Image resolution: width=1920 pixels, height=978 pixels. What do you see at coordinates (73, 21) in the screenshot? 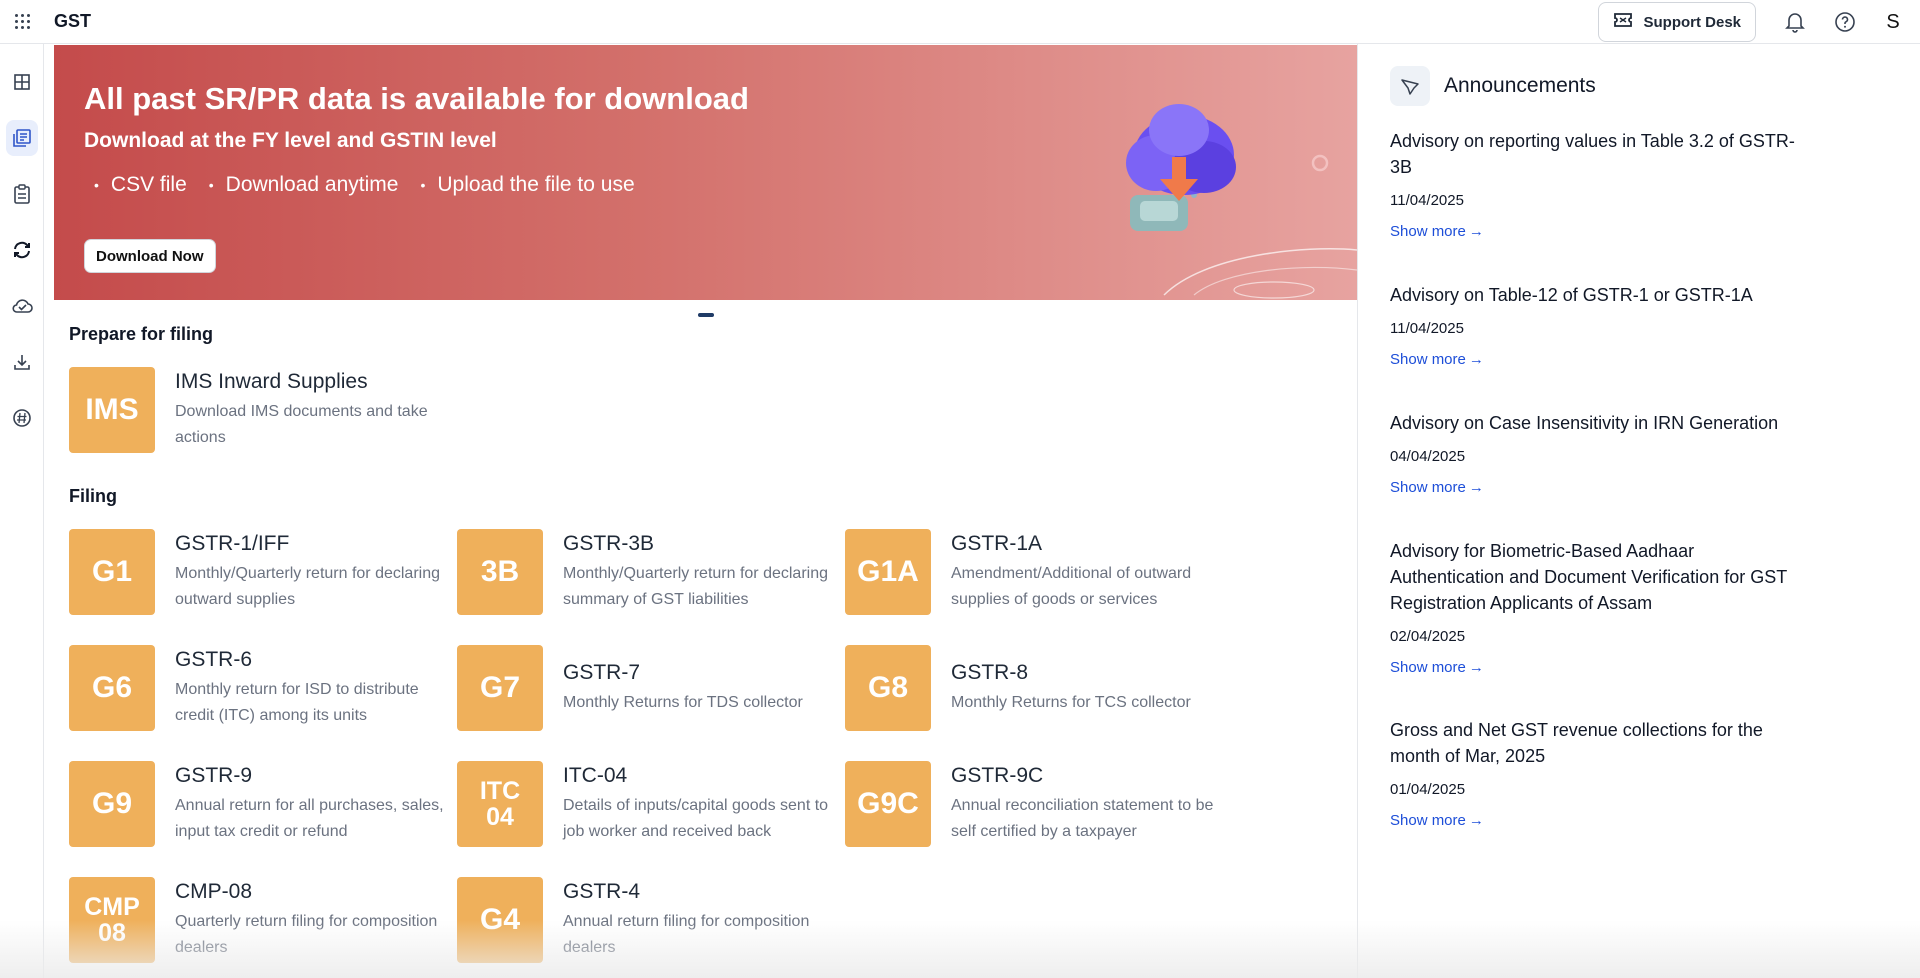
I see `app-title: GST` at bounding box center [73, 21].